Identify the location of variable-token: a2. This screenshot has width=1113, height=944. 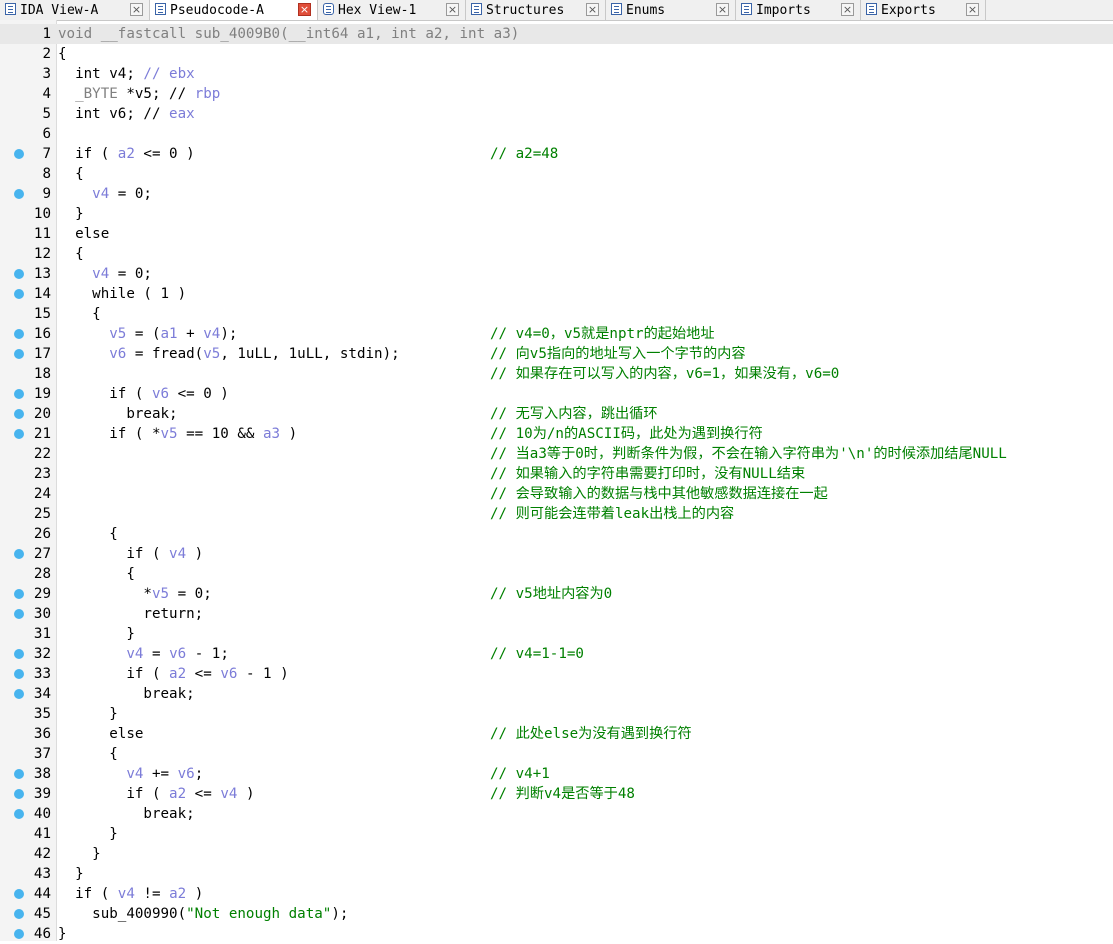
(178, 894).